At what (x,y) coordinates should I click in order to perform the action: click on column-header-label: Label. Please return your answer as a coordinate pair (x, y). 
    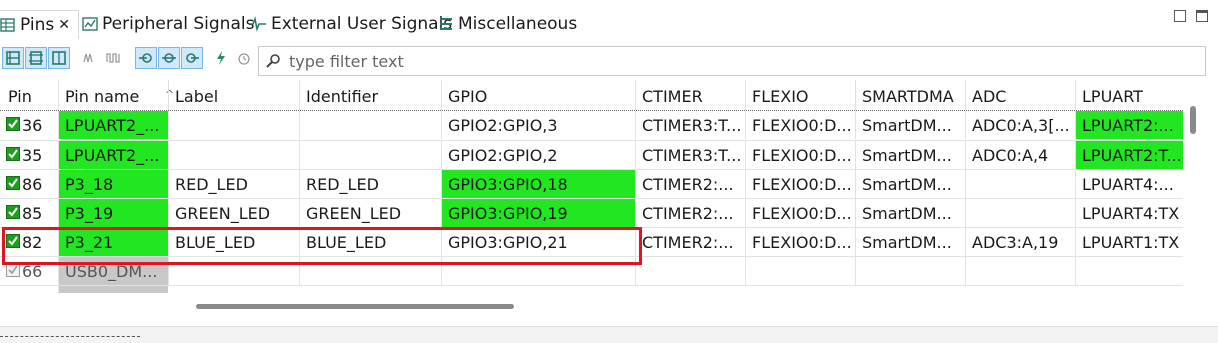
    Looking at the image, I should click on (233, 95).